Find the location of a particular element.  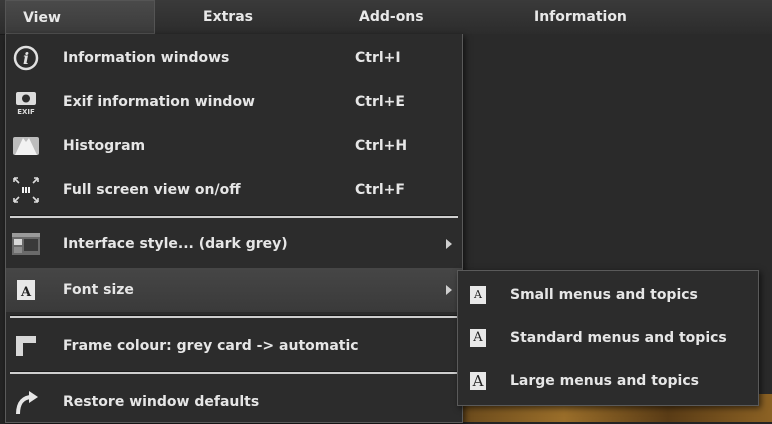

svg-text: i is located at coordinates (26, 58).